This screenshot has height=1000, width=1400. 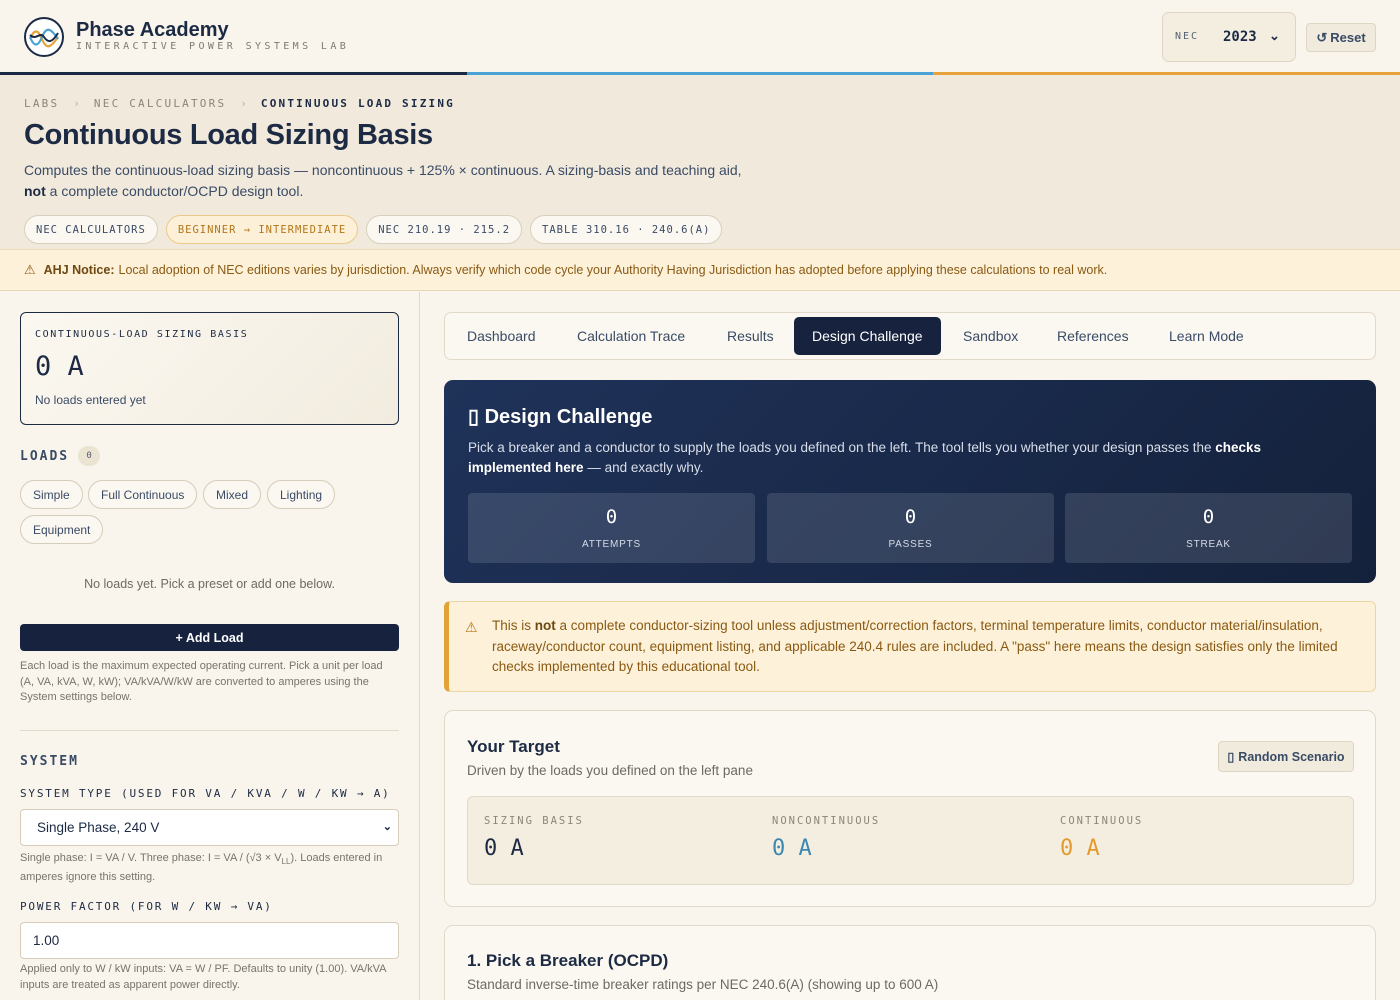 What do you see at coordinates (59, 366) in the screenshot?
I see `sizing-basis-value: 0 A` at bounding box center [59, 366].